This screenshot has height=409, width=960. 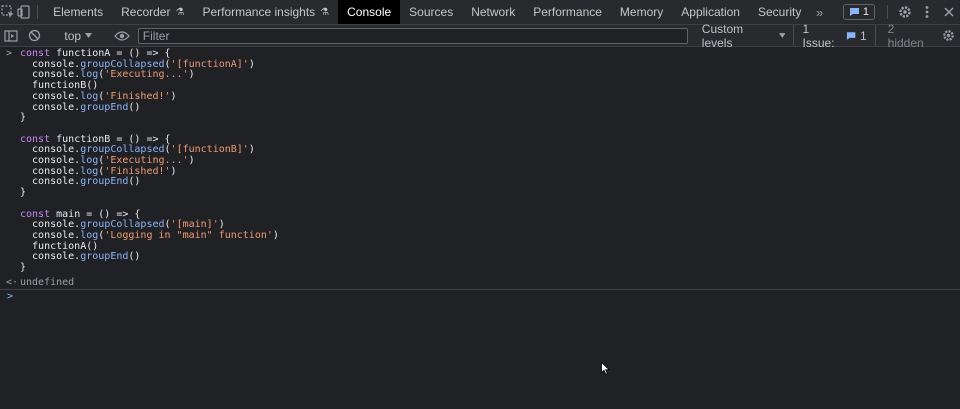 I want to click on mouse-cursor-icon, so click(x=605, y=369).